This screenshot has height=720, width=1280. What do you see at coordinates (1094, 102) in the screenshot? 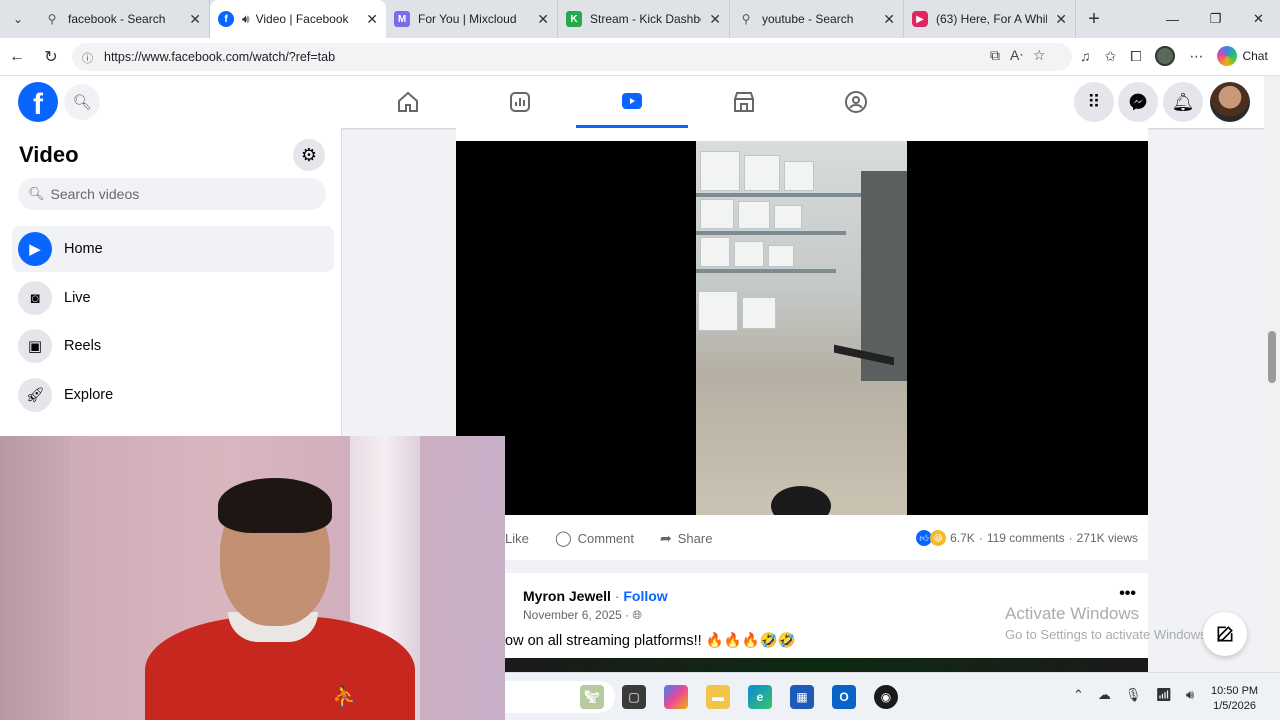
I see `menu-grid-icon: ⠿` at bounding box center [1094, 102].